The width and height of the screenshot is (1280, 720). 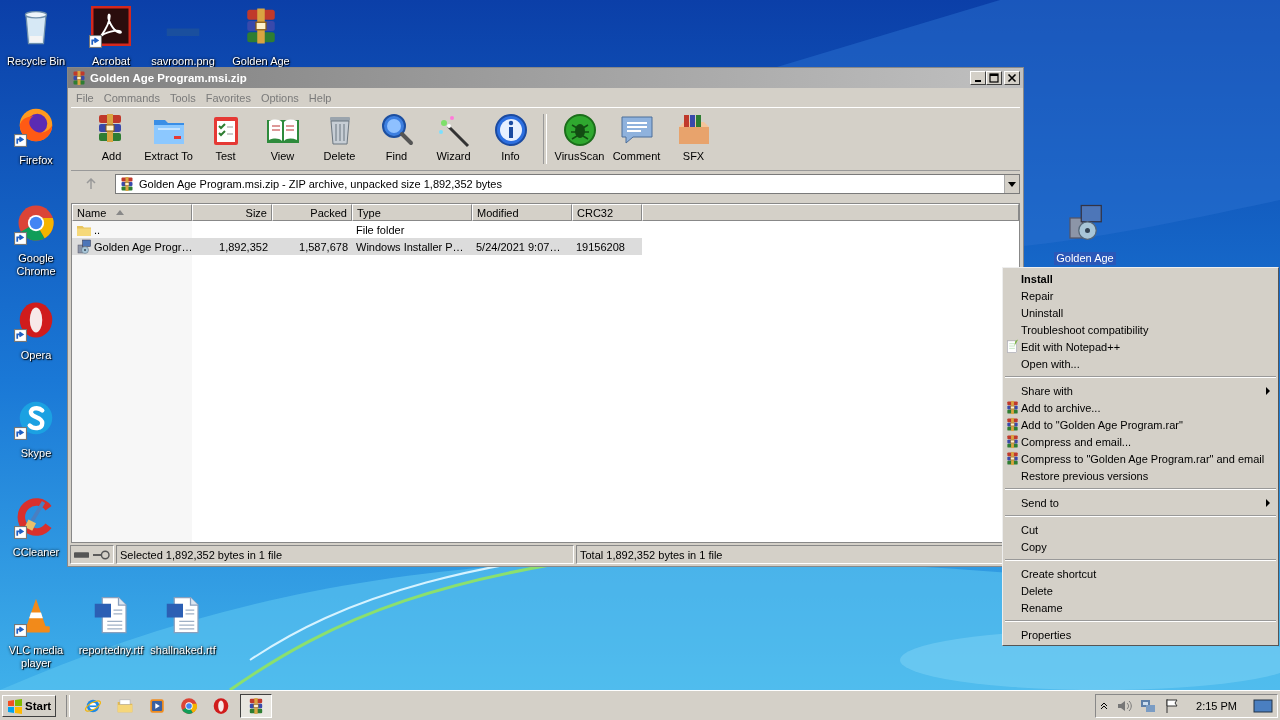 I want to click on file-row: Golden Age Progr… 1,892,352 1,587,678 Windows Installer P… 5/24/2021 9:07… 19156208, so click(x=357, y=246).